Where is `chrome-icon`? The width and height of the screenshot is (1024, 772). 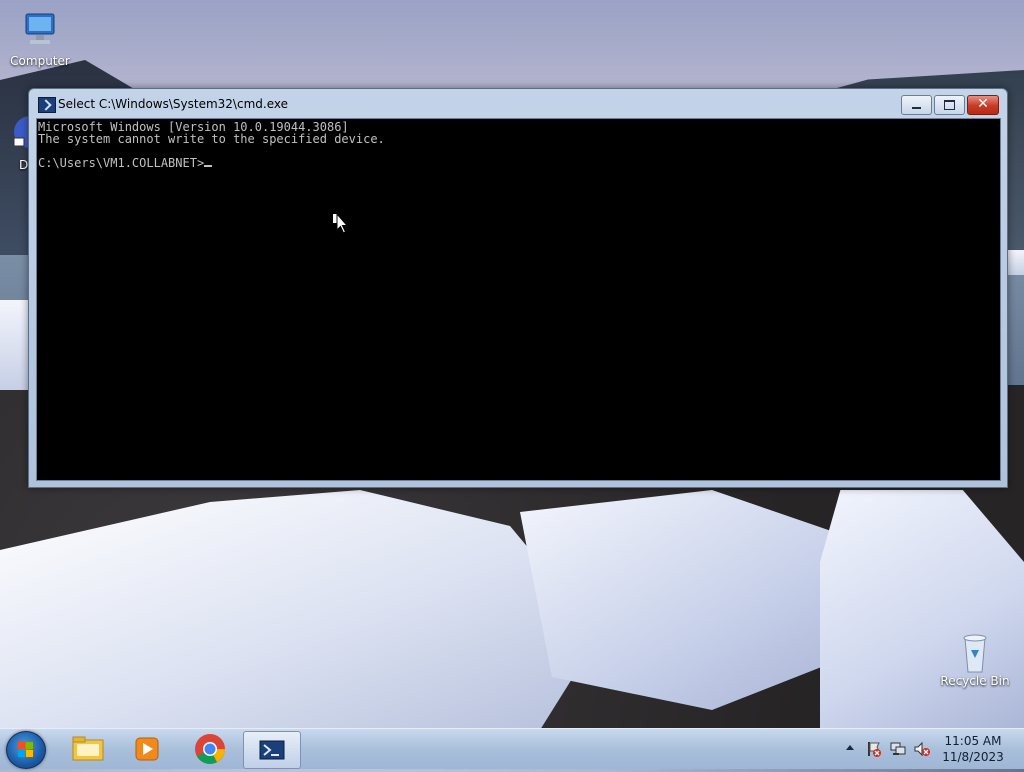 chrome-icon is located at coordinates (210, 749).